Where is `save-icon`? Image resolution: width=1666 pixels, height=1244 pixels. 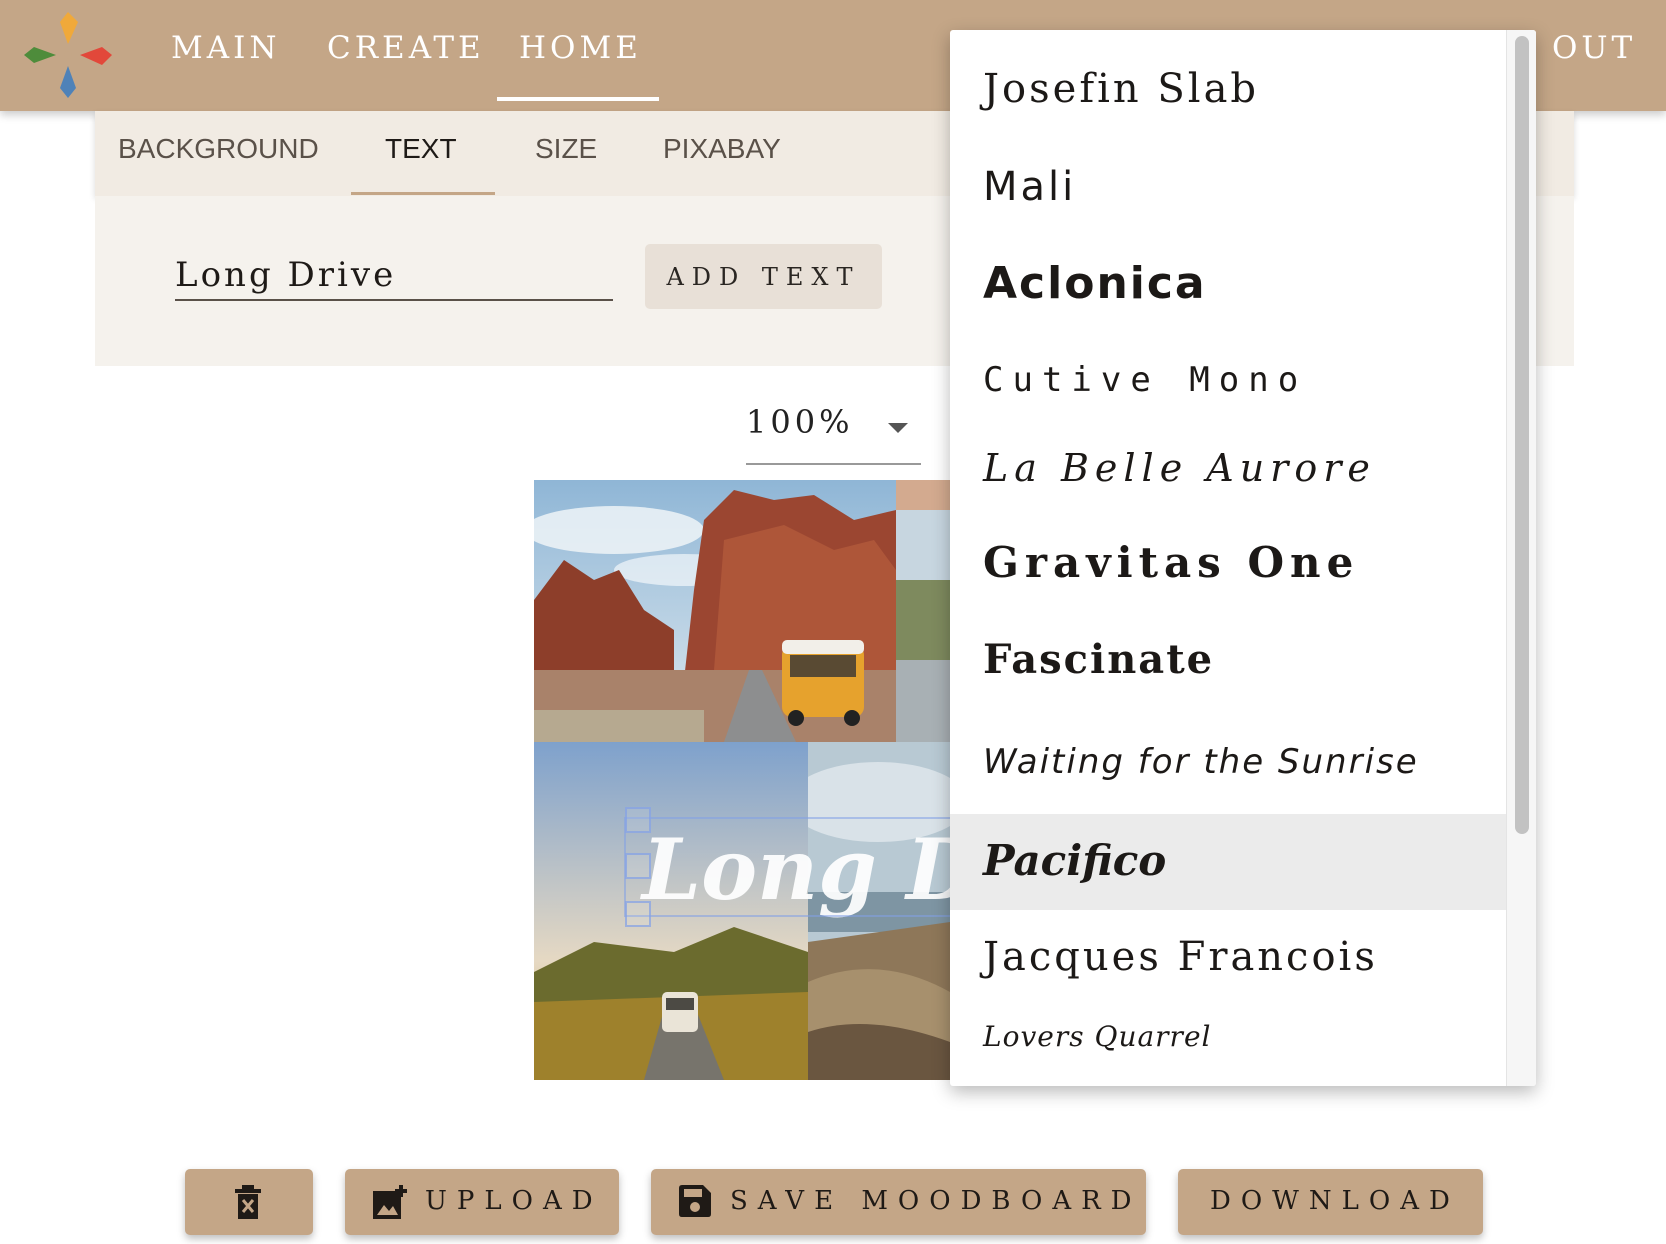 save-icon is located at coordinates (695, 1201).